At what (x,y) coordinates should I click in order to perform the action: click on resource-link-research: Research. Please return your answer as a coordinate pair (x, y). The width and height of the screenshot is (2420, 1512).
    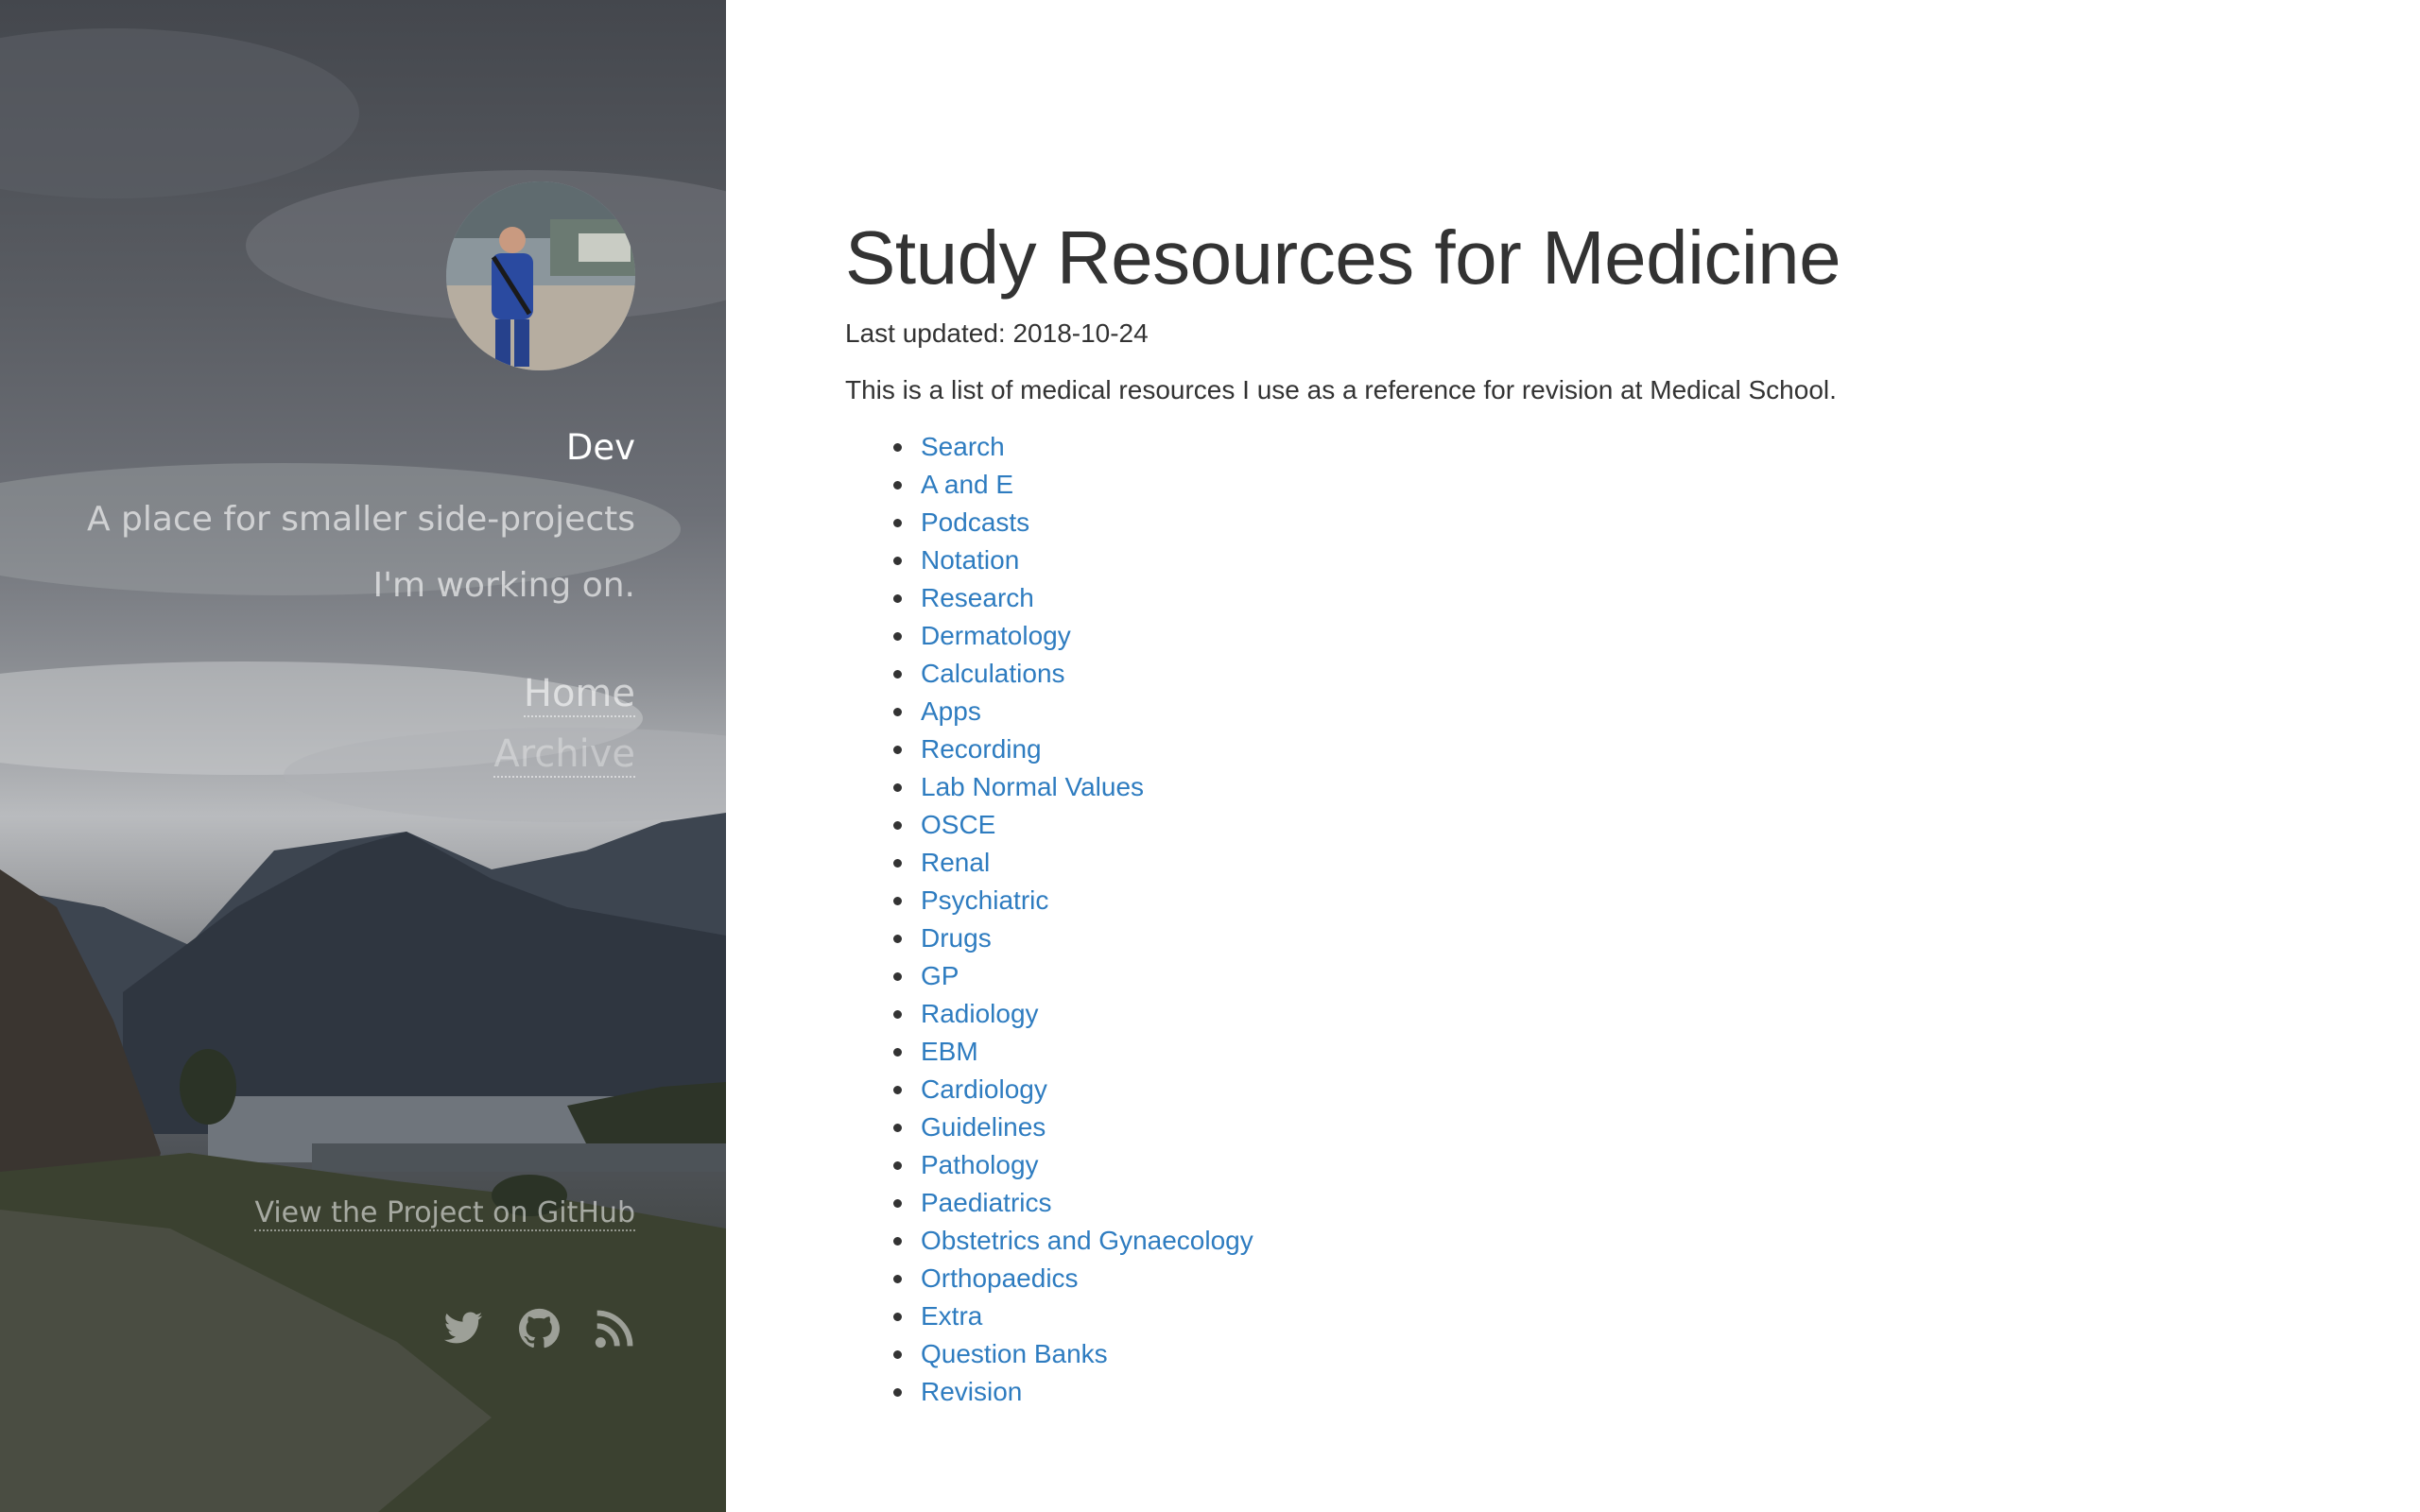
    Looking at the image, I should click on (977, 597).